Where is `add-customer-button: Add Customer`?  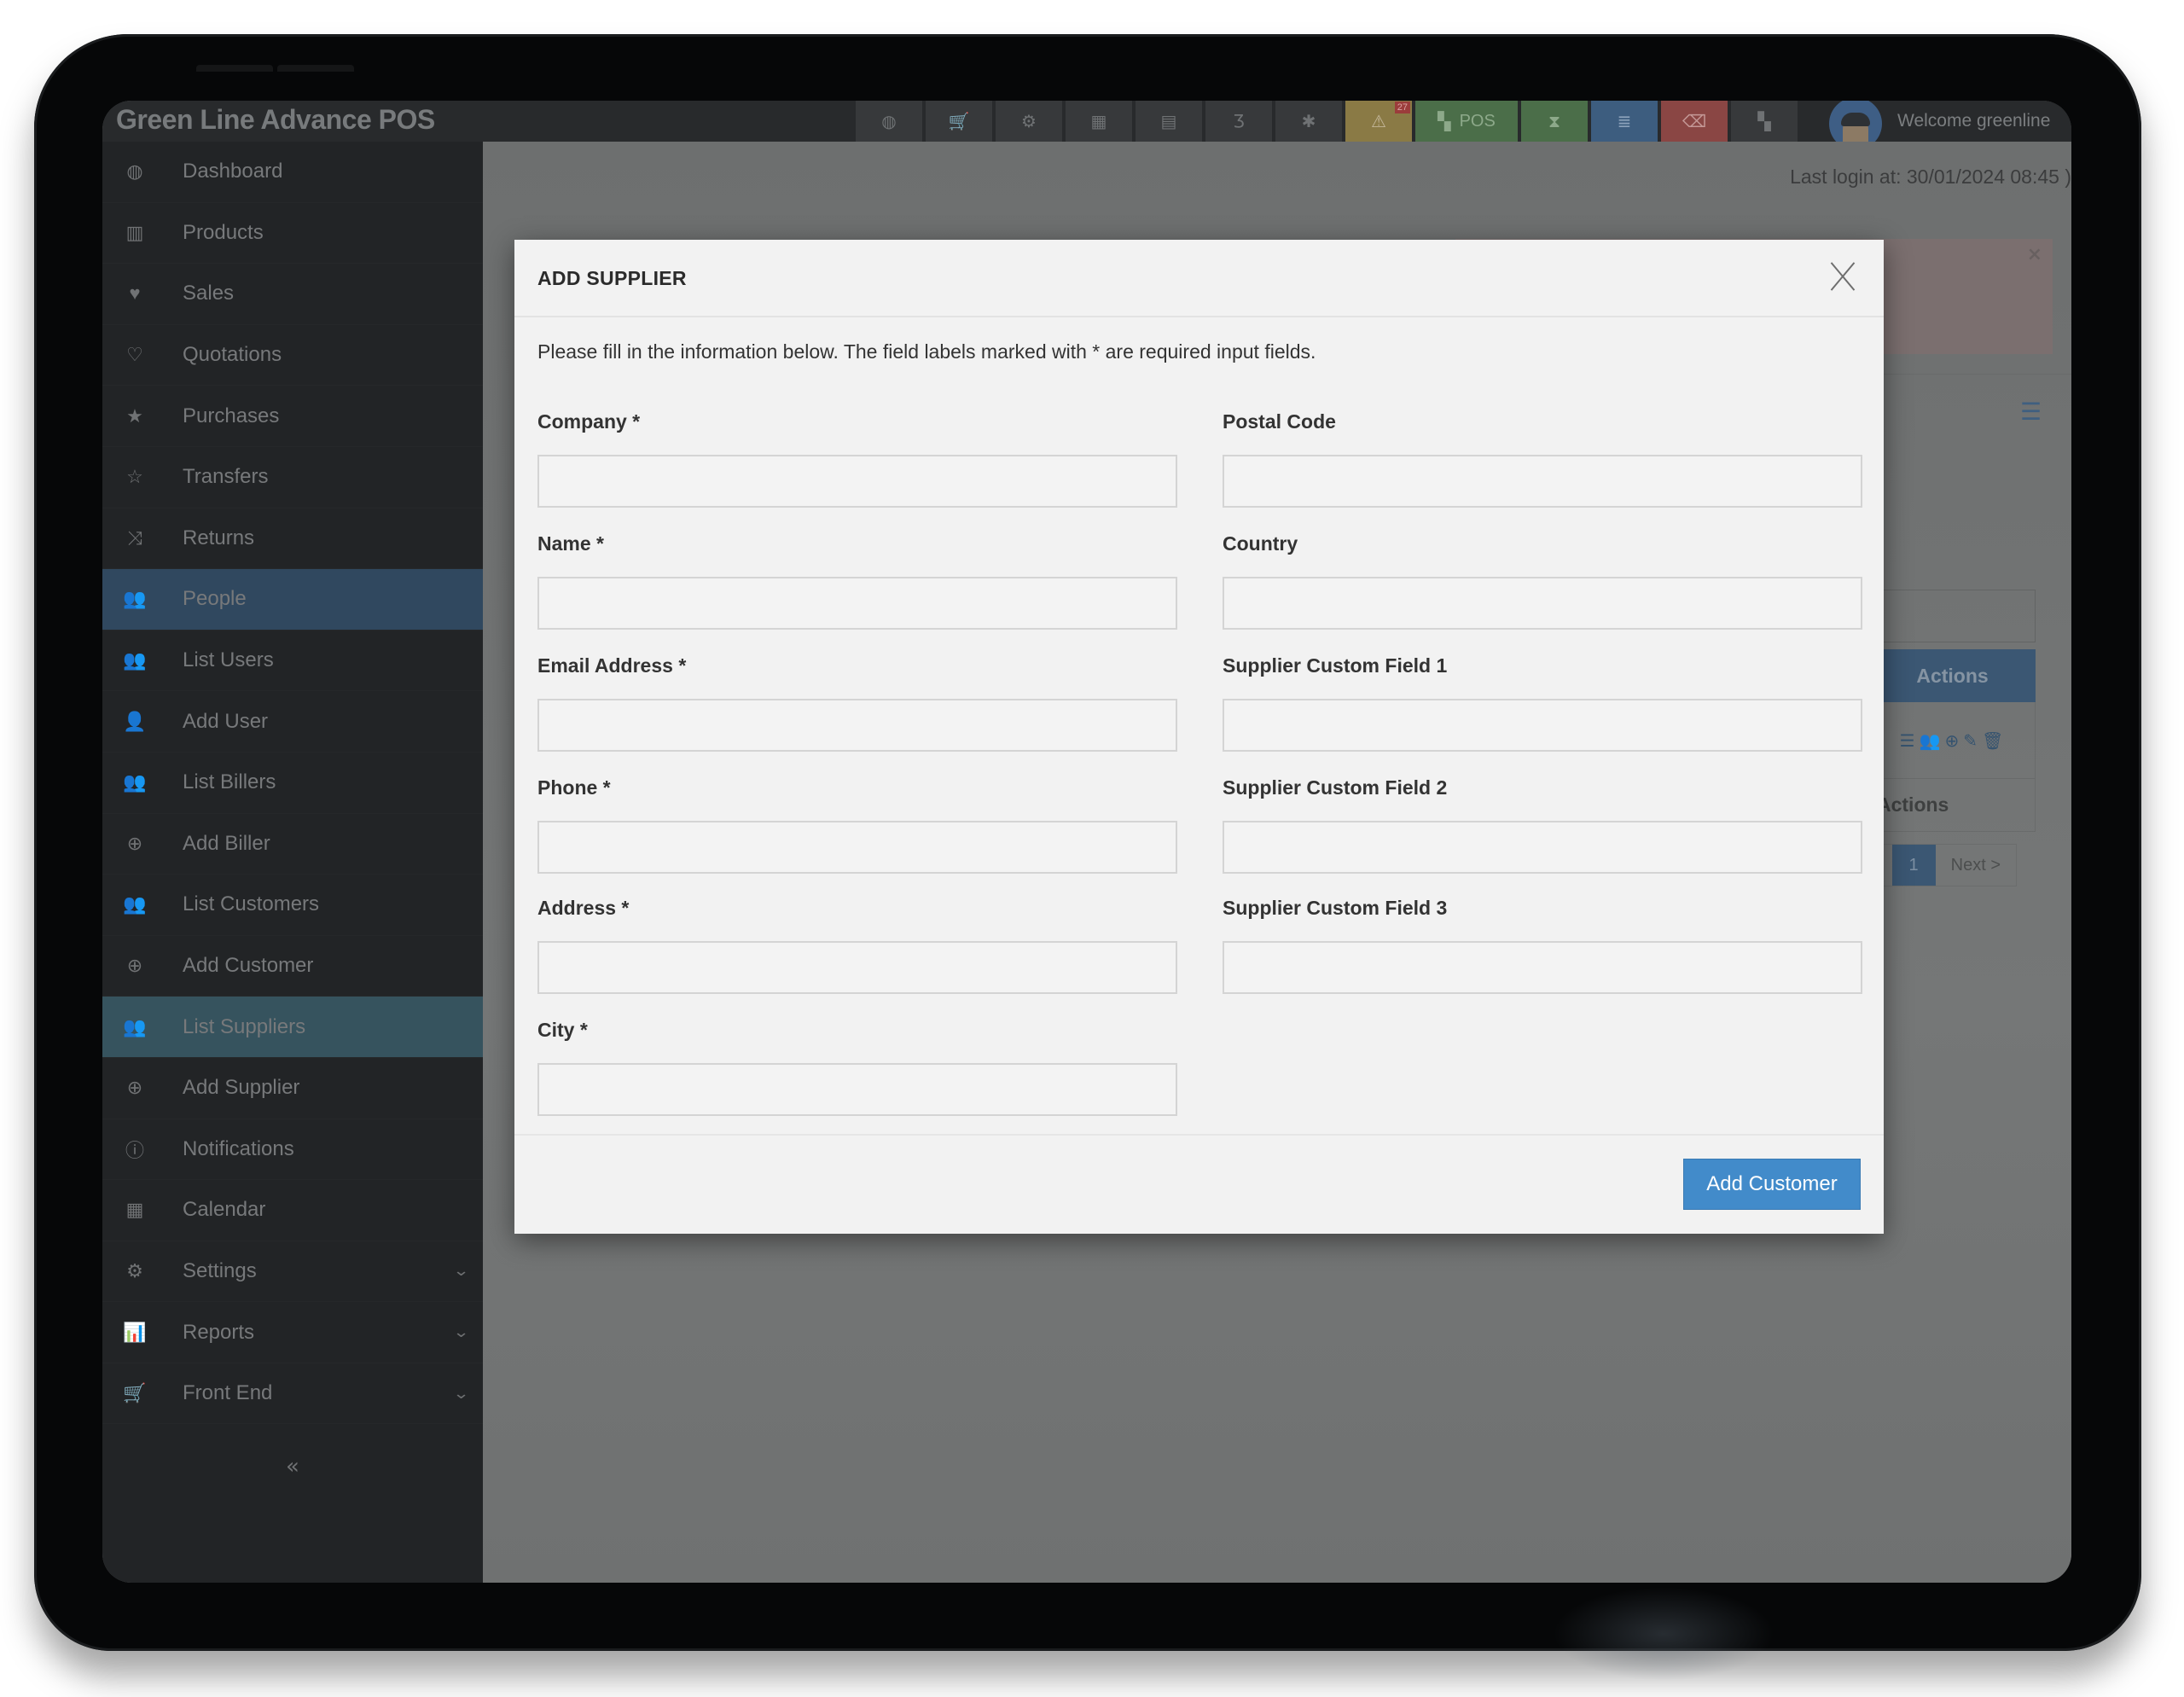 add-customer-button: Add Customer is located at coordinates (1772, 1184).